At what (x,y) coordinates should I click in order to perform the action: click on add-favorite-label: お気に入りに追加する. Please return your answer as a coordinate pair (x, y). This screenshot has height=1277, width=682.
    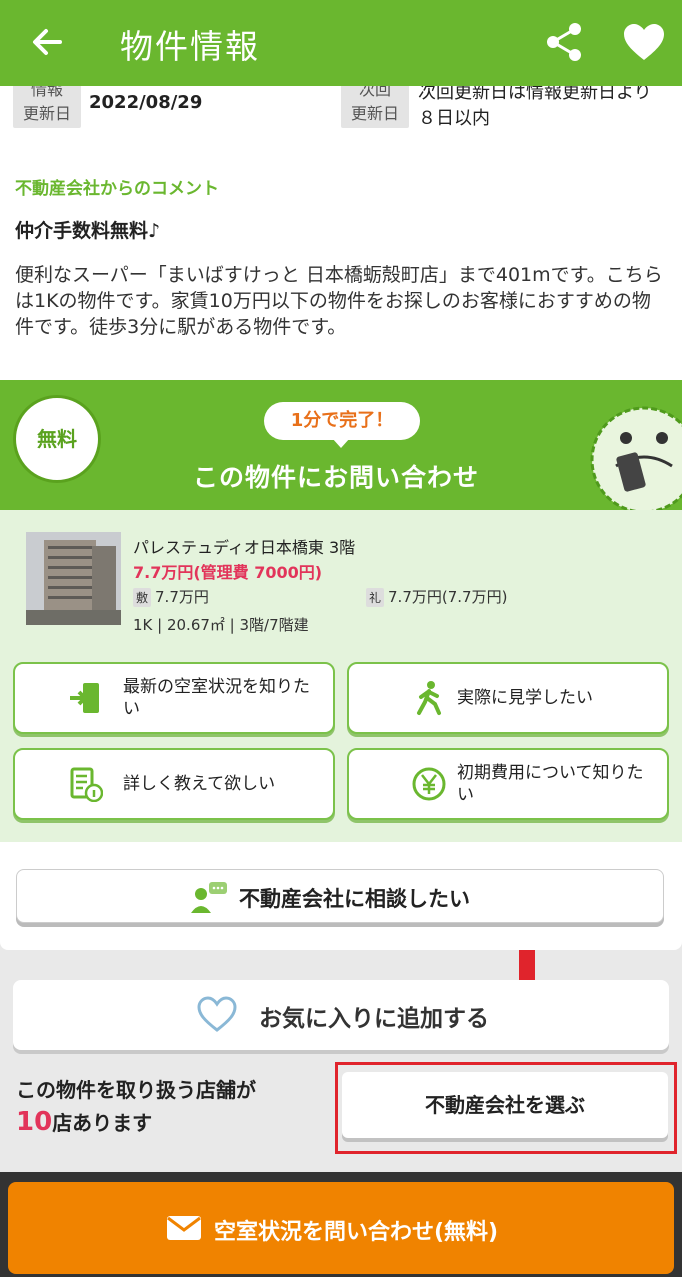
    Looking at the image, I should click on (374, 1019).